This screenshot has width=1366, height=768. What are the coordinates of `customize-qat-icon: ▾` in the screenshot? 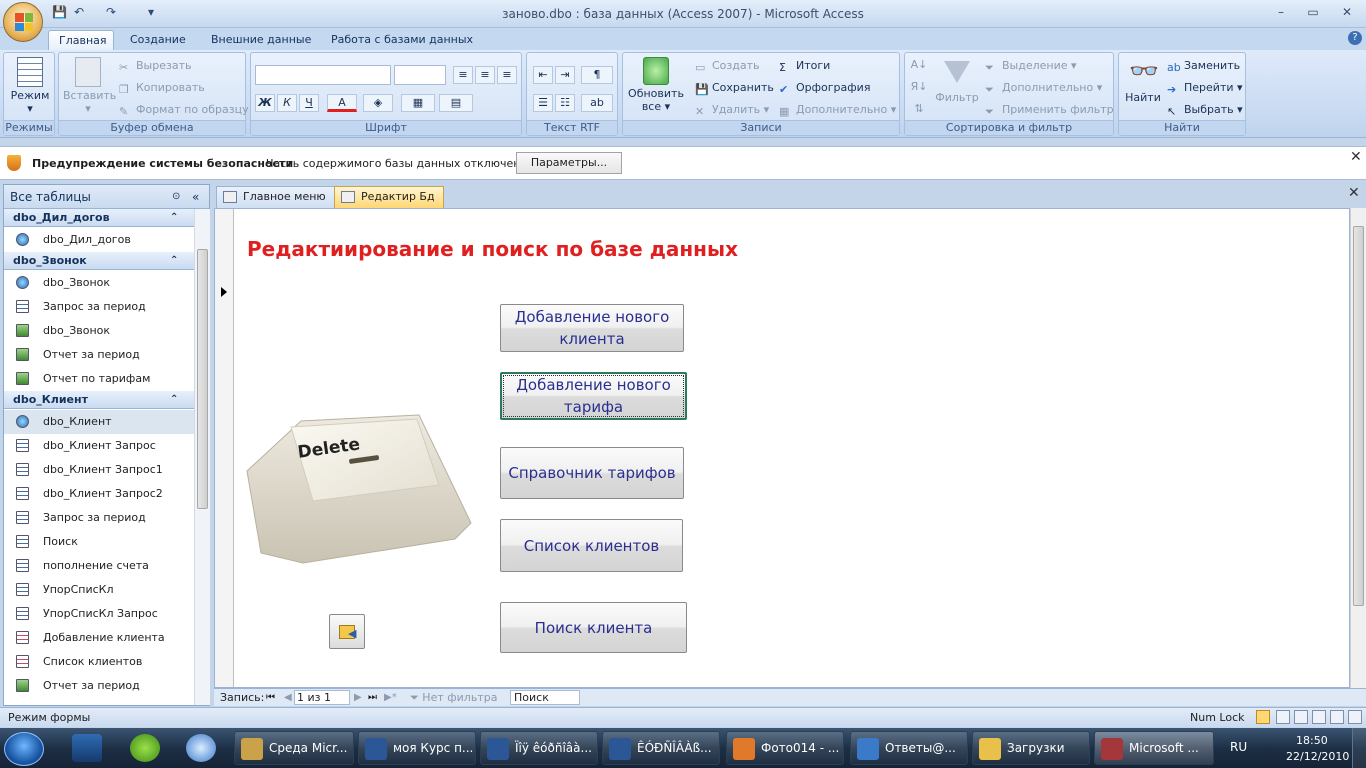 It's located at (151, 13).